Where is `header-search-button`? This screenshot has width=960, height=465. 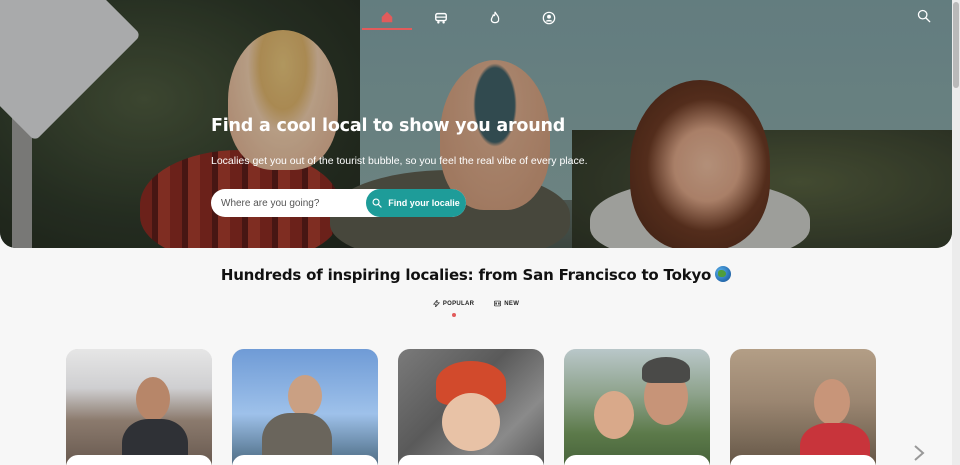
header-search-button is located at coordinates (924, 16).